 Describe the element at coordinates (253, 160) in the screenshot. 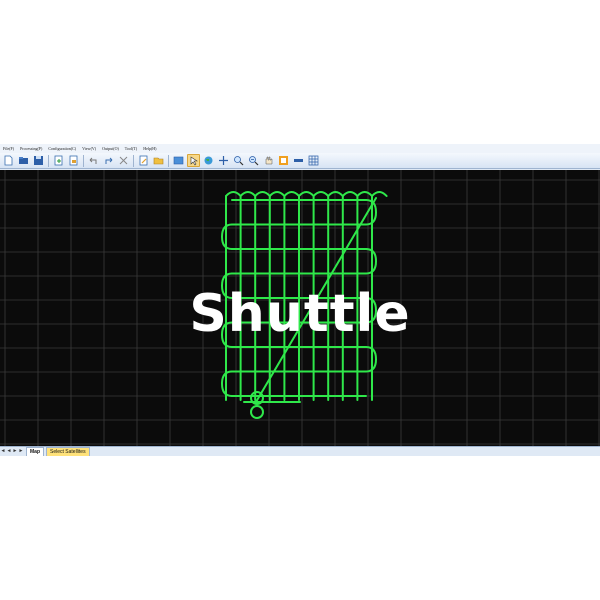

I see `zoom-out-icon` at that location.